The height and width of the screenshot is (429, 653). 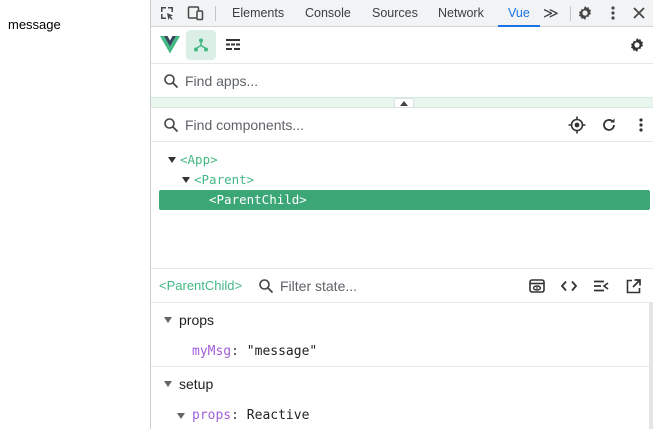 I want to click on vue-toolbar, so click(x=402, y=45).